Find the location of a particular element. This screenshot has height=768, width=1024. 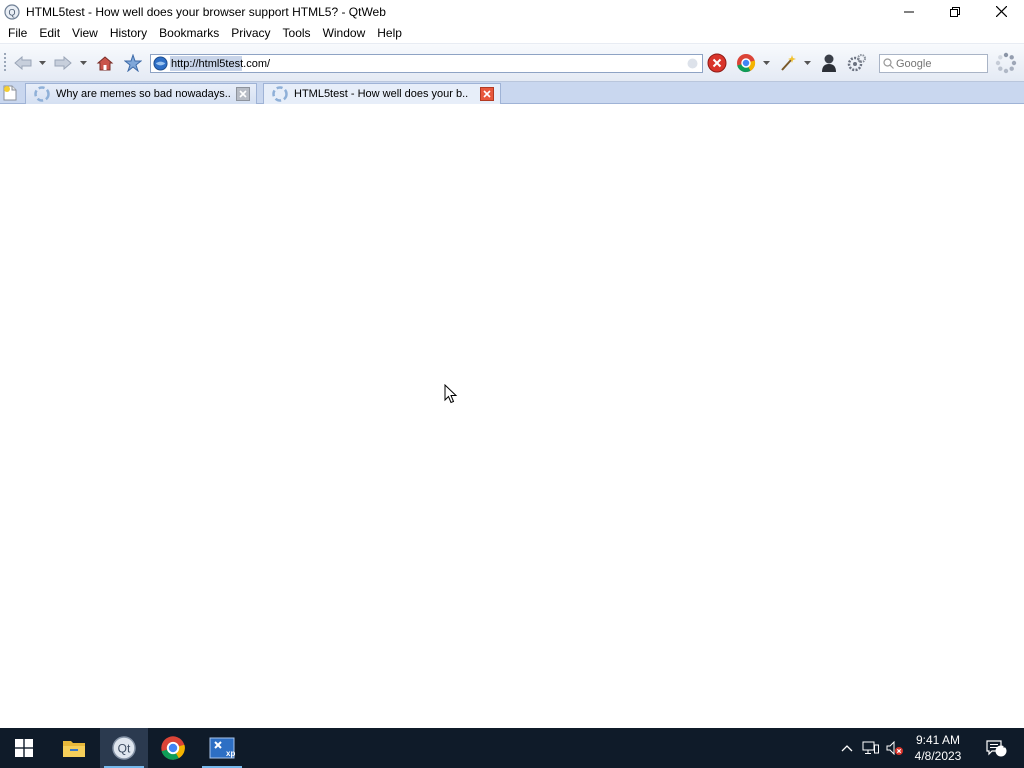

notification-count-badge: 4 is located at coordinates (1006, 746).